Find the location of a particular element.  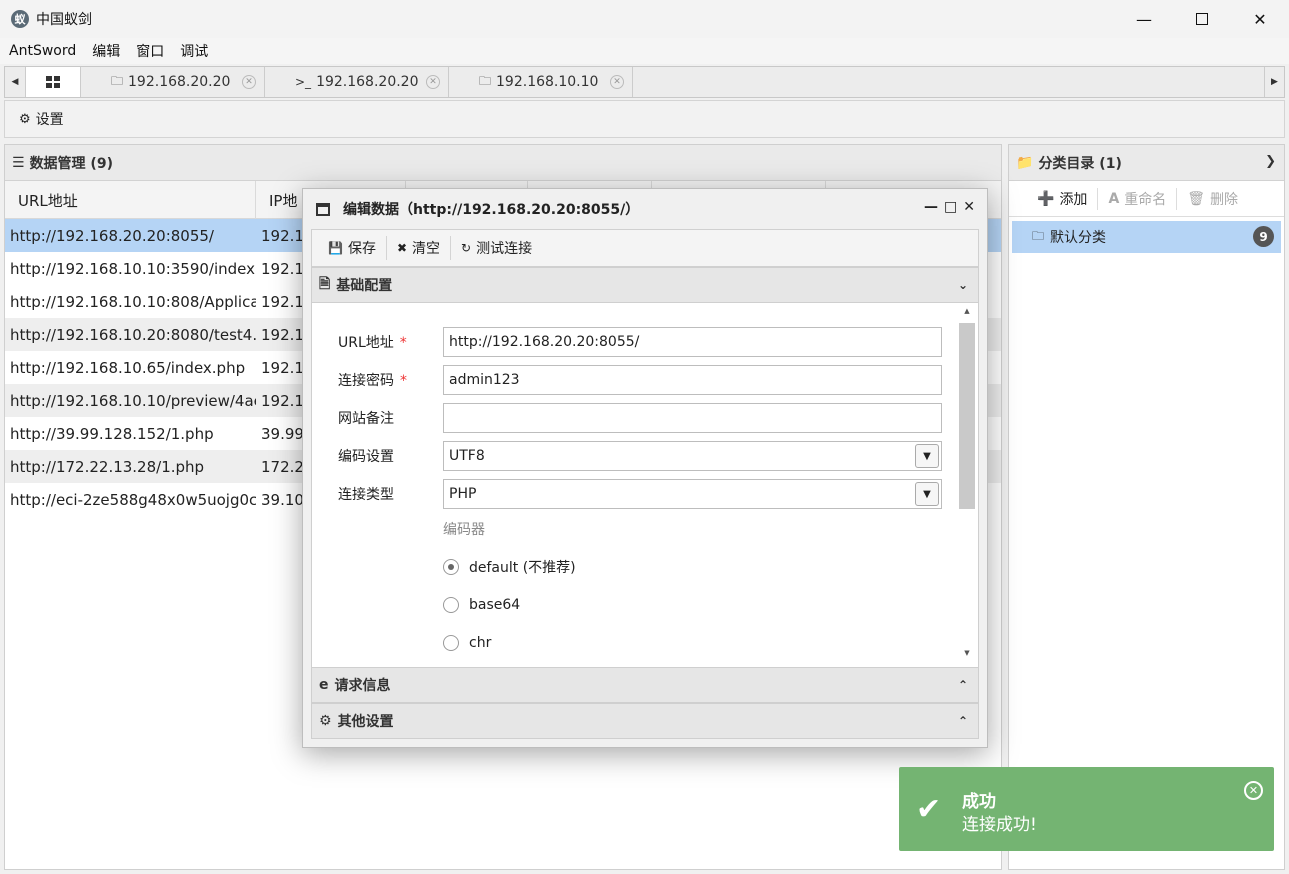

radio-checked-icon is located at coordinates (451, 567).